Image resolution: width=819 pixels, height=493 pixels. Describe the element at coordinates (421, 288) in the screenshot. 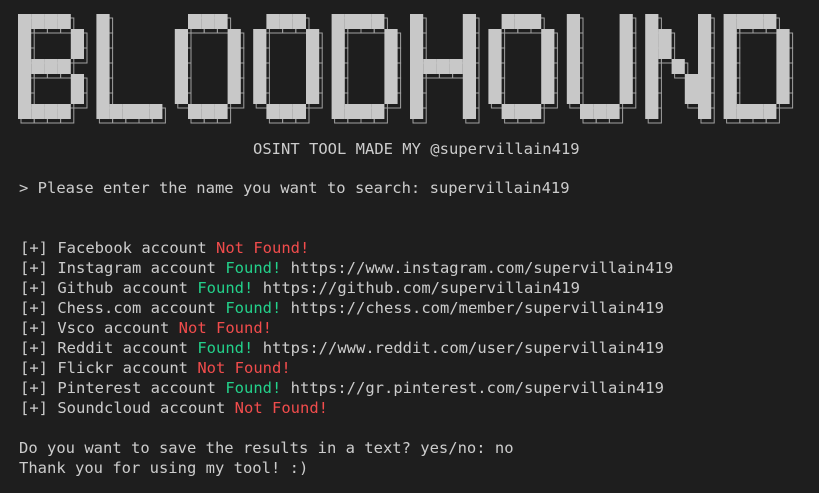

I see `result-profile-link: https://github.com/supervillain419` at that location.